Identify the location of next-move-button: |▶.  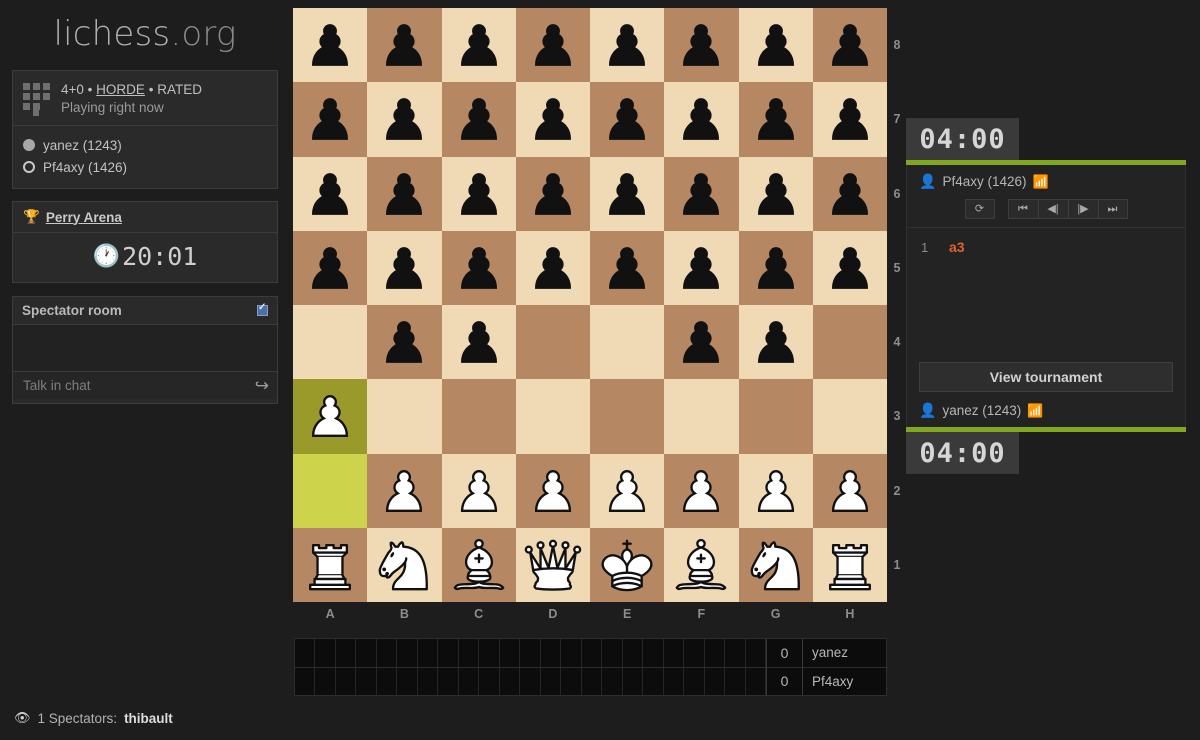
(1082, 209).